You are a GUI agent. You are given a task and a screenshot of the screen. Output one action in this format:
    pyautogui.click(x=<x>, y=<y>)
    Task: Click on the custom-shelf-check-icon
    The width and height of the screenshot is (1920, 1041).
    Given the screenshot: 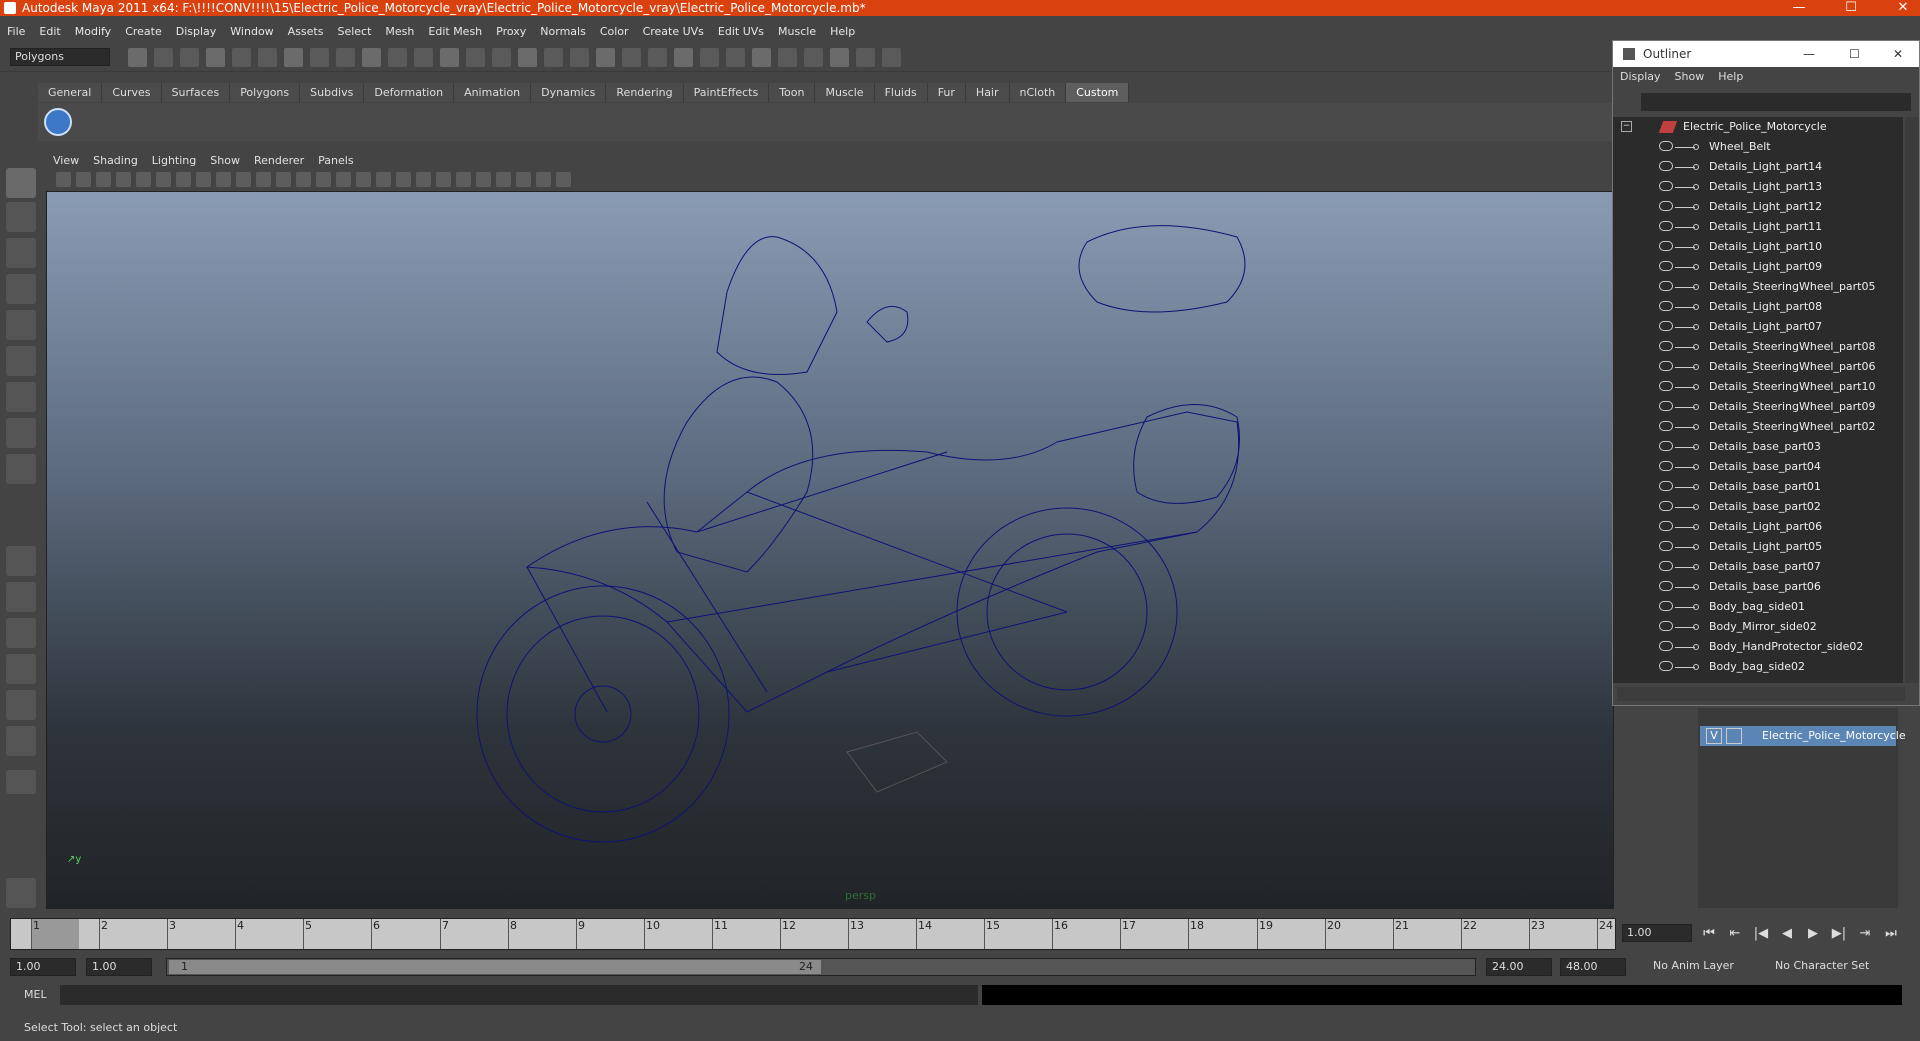 What is the action you would take?
    pyautogui.click(x=58, y=122)
    